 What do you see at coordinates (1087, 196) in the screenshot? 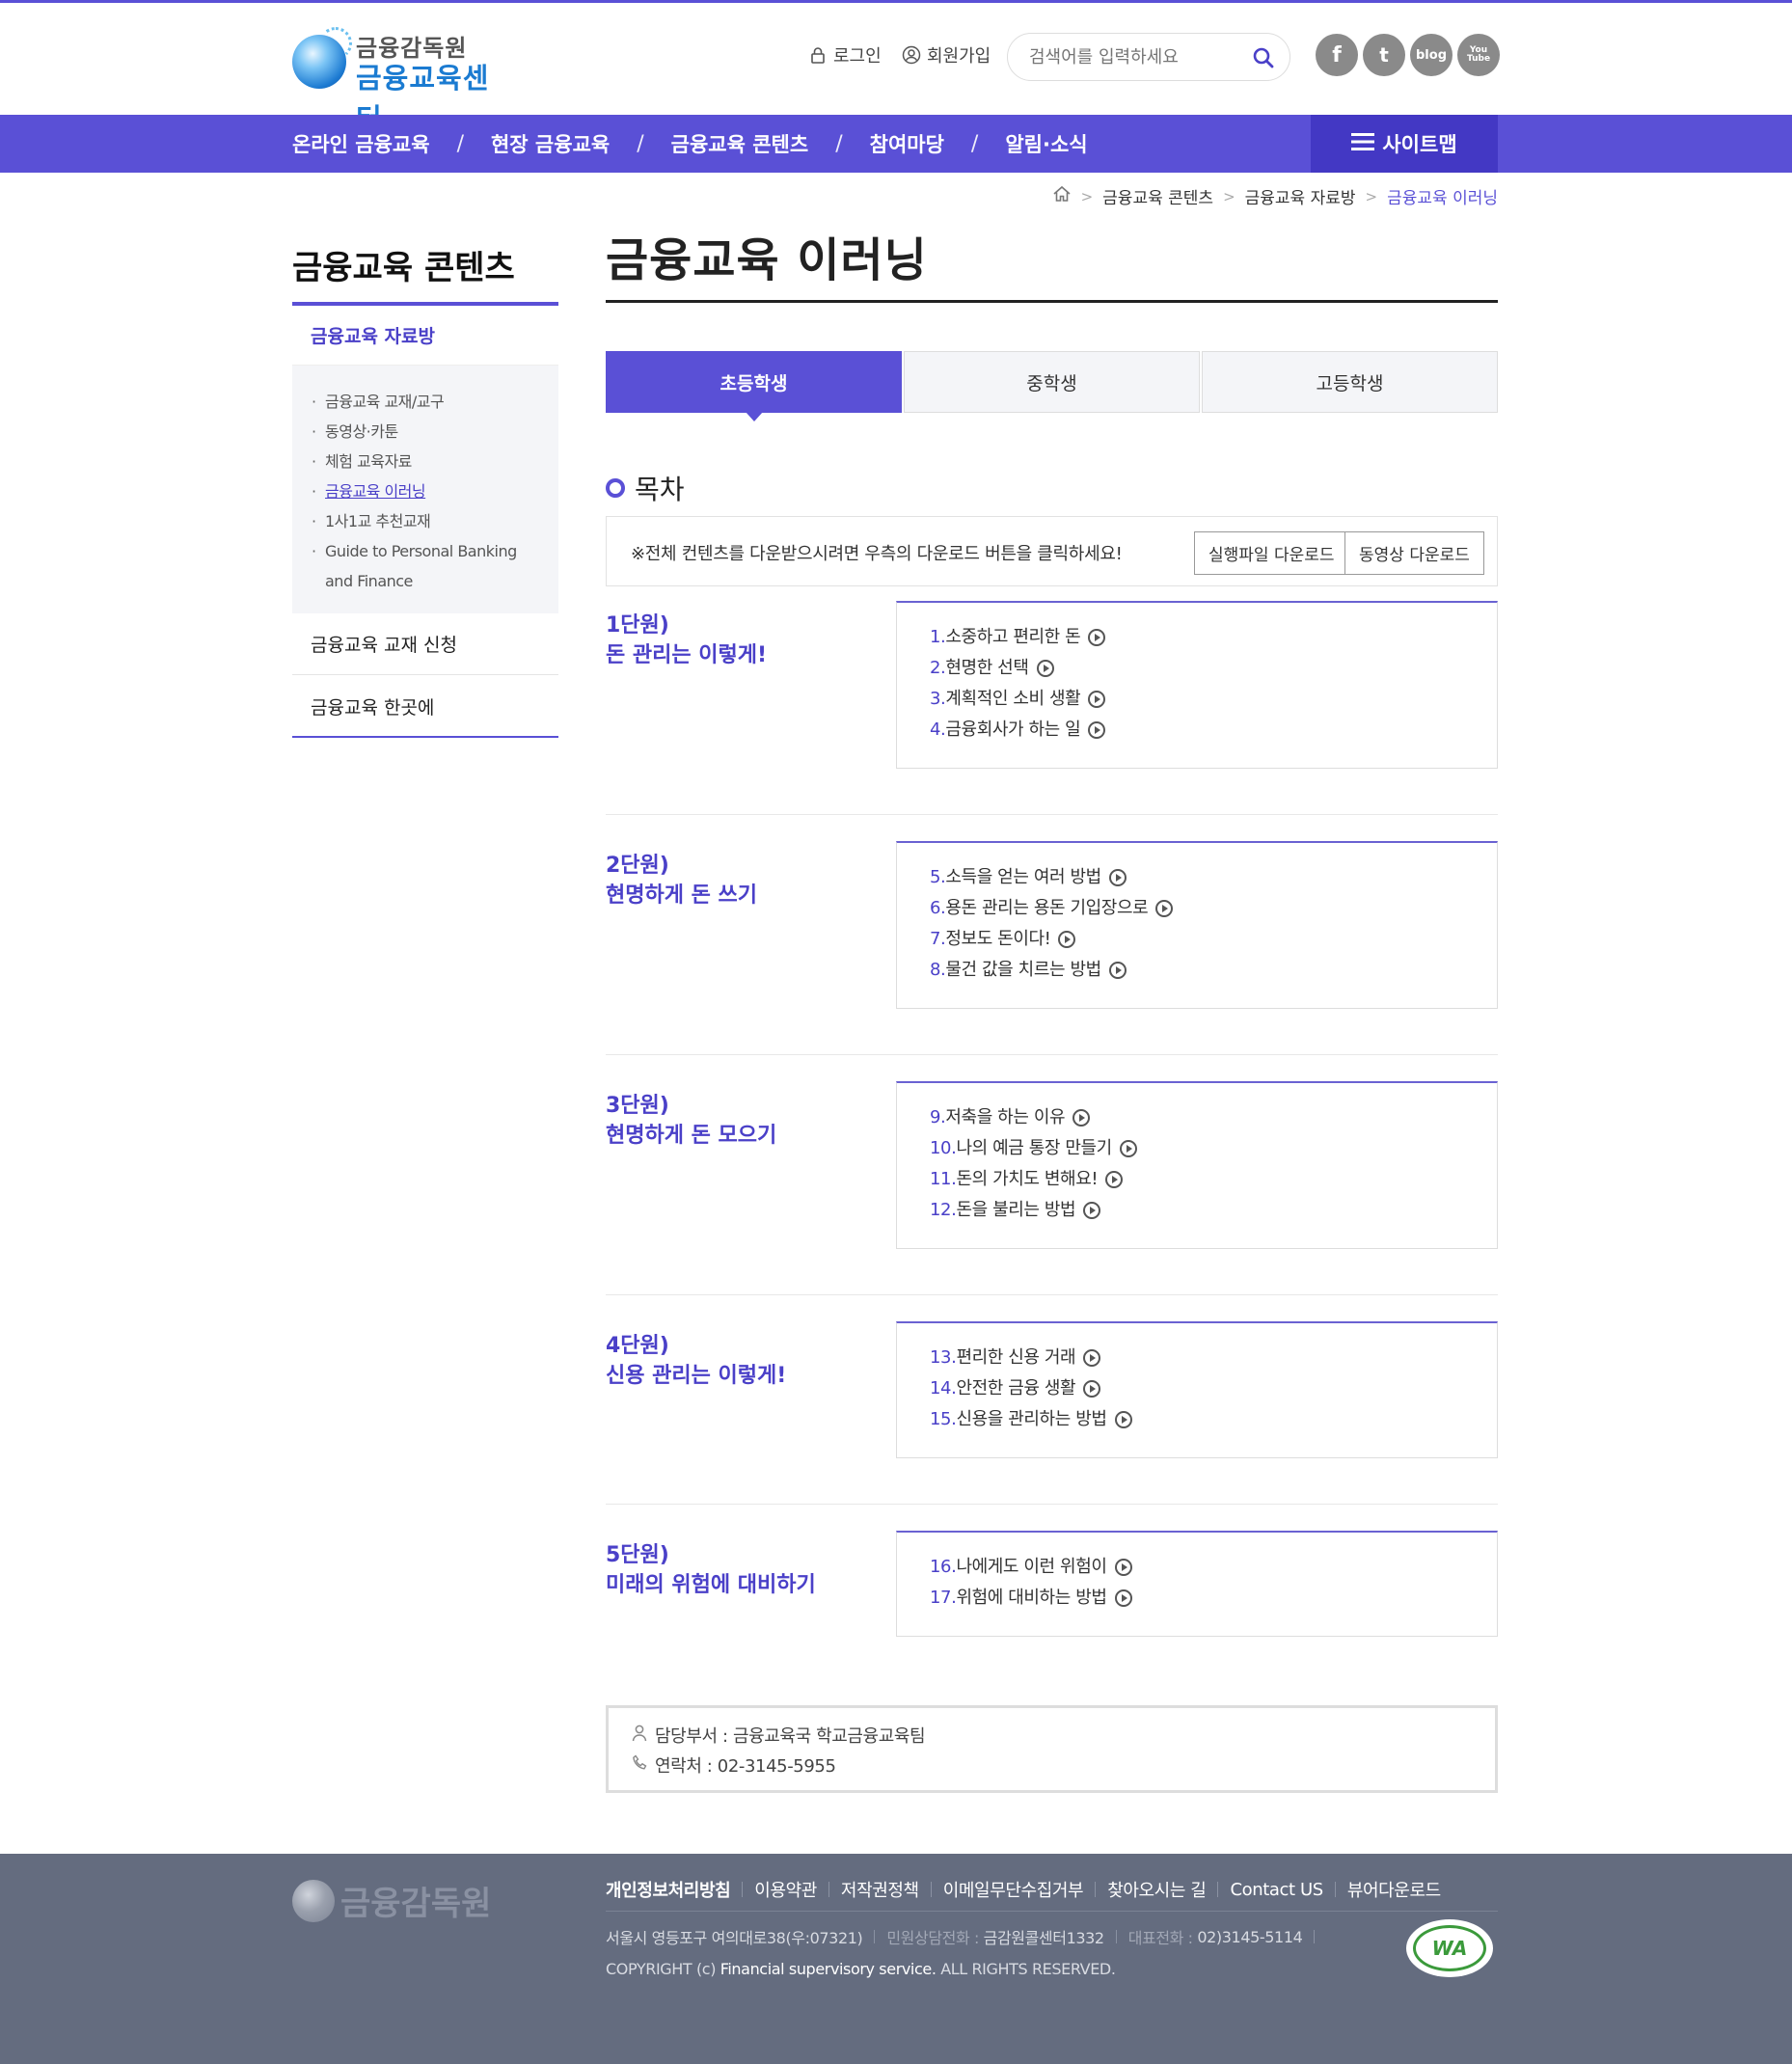
I see `chevron-right-icon: >` at bounding box center [1087, 196].